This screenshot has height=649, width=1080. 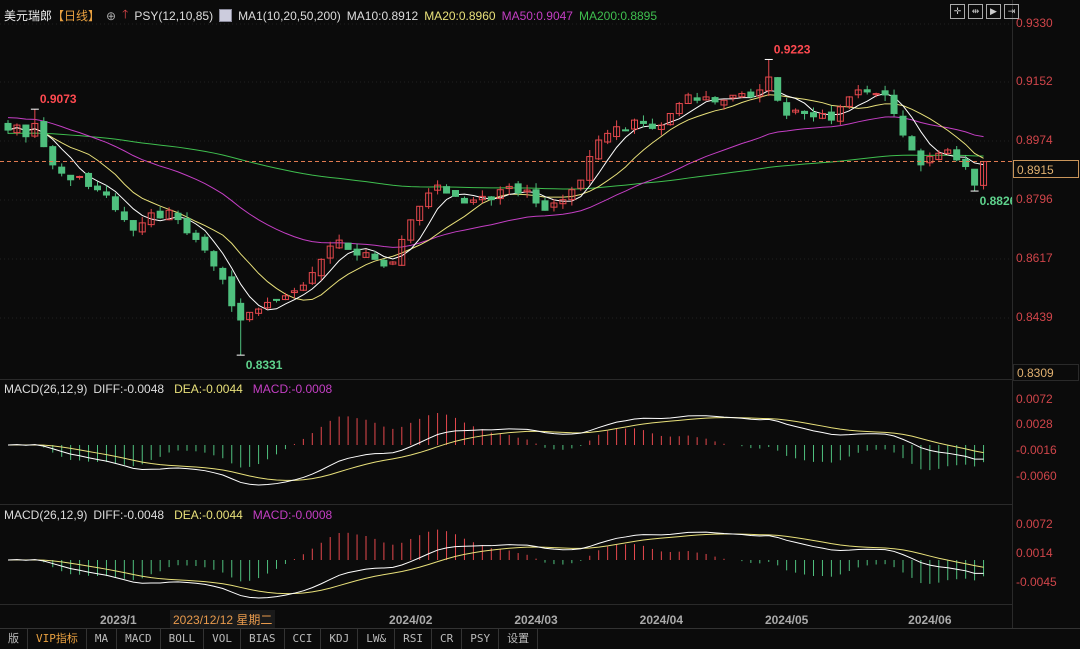 What do you see at coordinates (984, 11) in the screenshot?
I see `chart-toolbar: ✛ ⇹ ▶ ⇥` at bounding box center [984, 11].